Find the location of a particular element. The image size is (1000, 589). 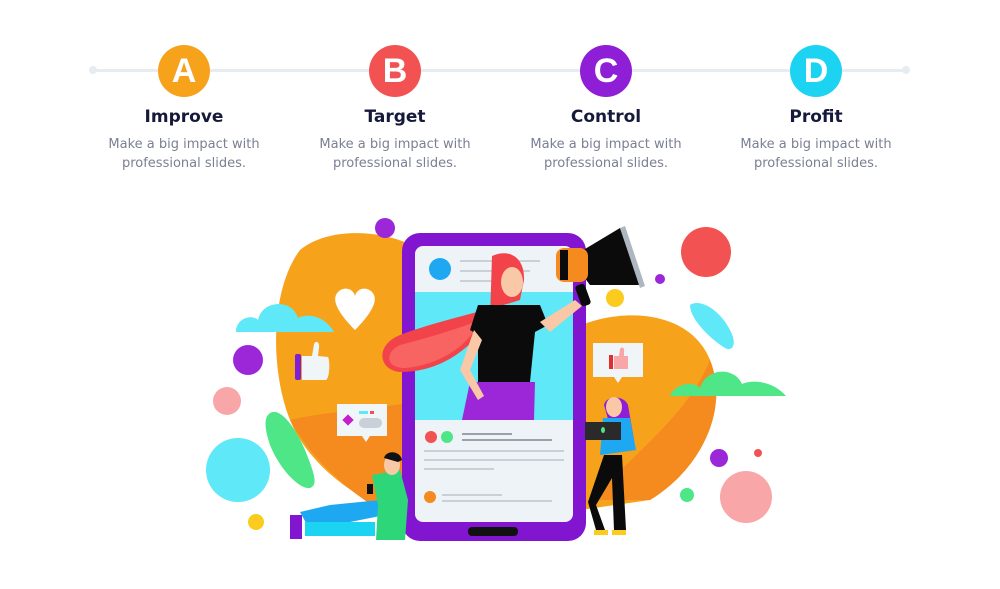

red-dot is located at coordinates (431, 437).